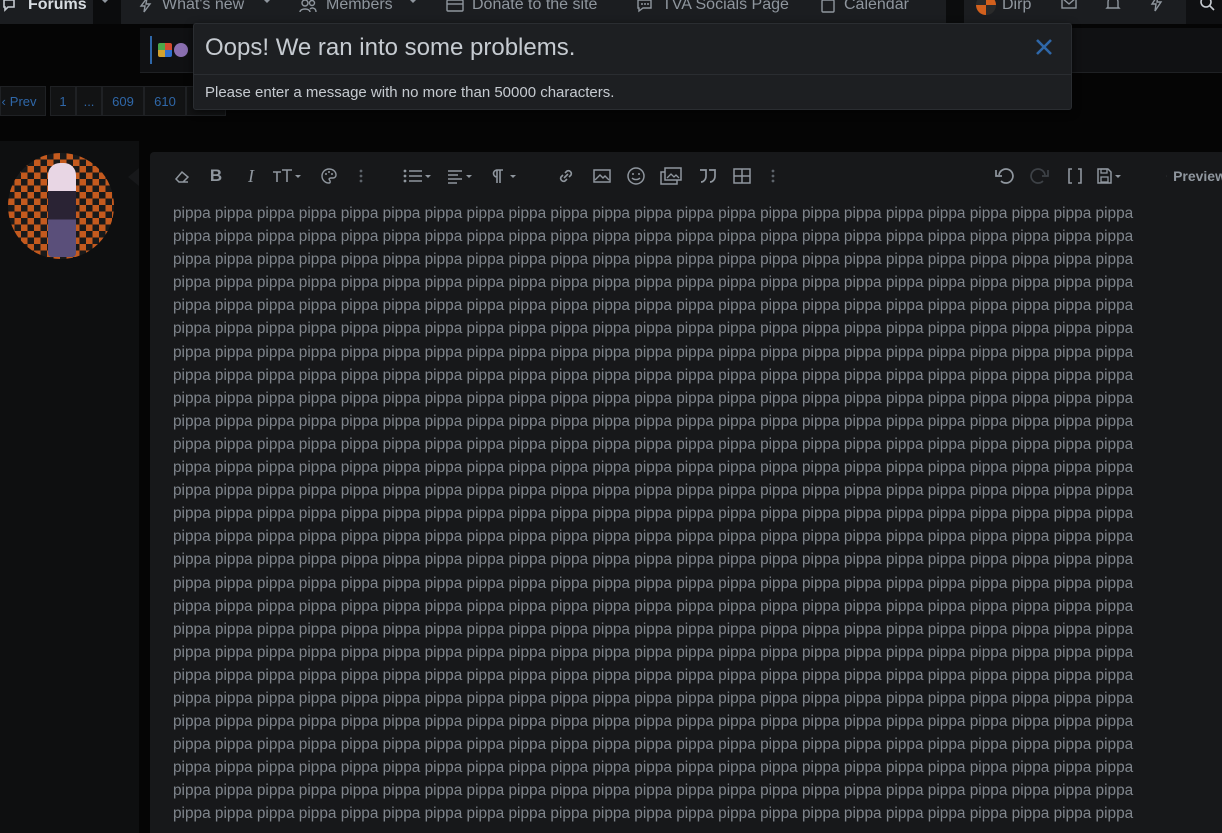 This screenshot has height=833, width=1222. What do you see at coordinates (1204, 12) in the screenshot?
I see `search-button` at bounding box center [1204, 12].